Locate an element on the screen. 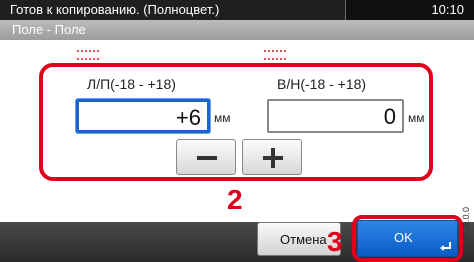  tb-value: 0 is located at coordinates (389, 116).